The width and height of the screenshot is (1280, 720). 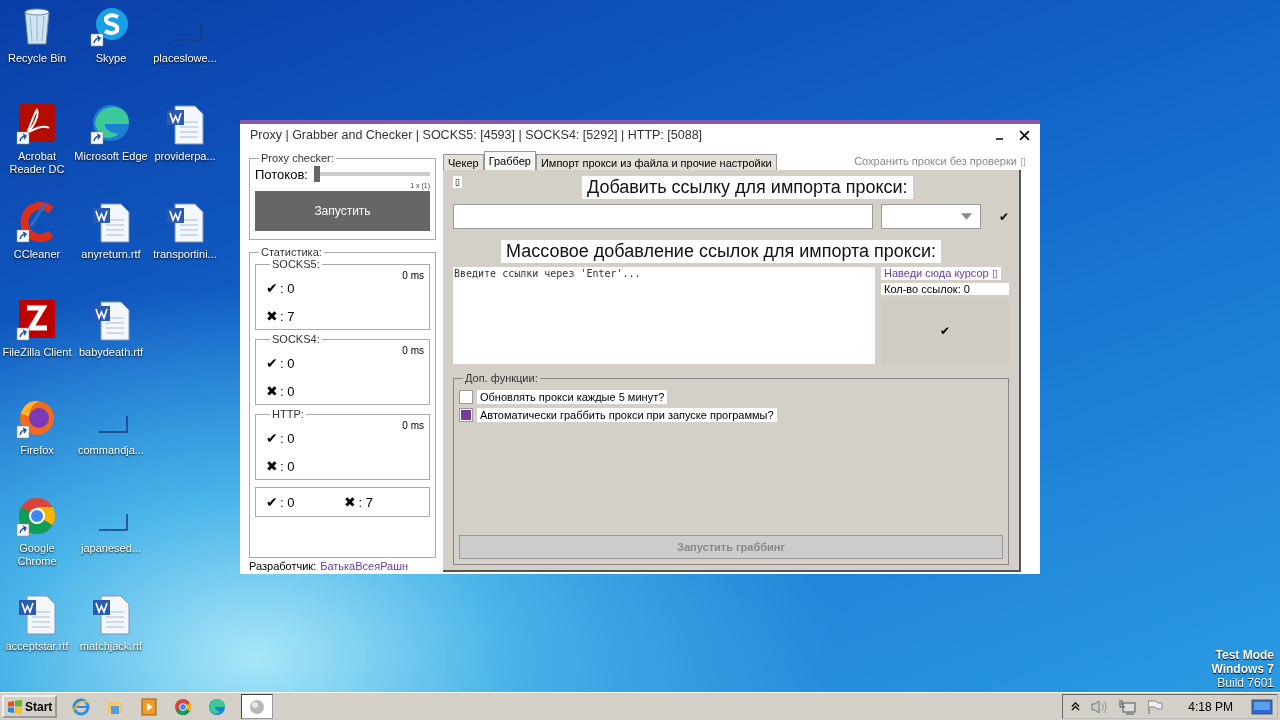 What do you see at coordinates (296, 339) in the screenshot?
I see `protocol-label: SOCKS4:` at bounding box center [296, 339].